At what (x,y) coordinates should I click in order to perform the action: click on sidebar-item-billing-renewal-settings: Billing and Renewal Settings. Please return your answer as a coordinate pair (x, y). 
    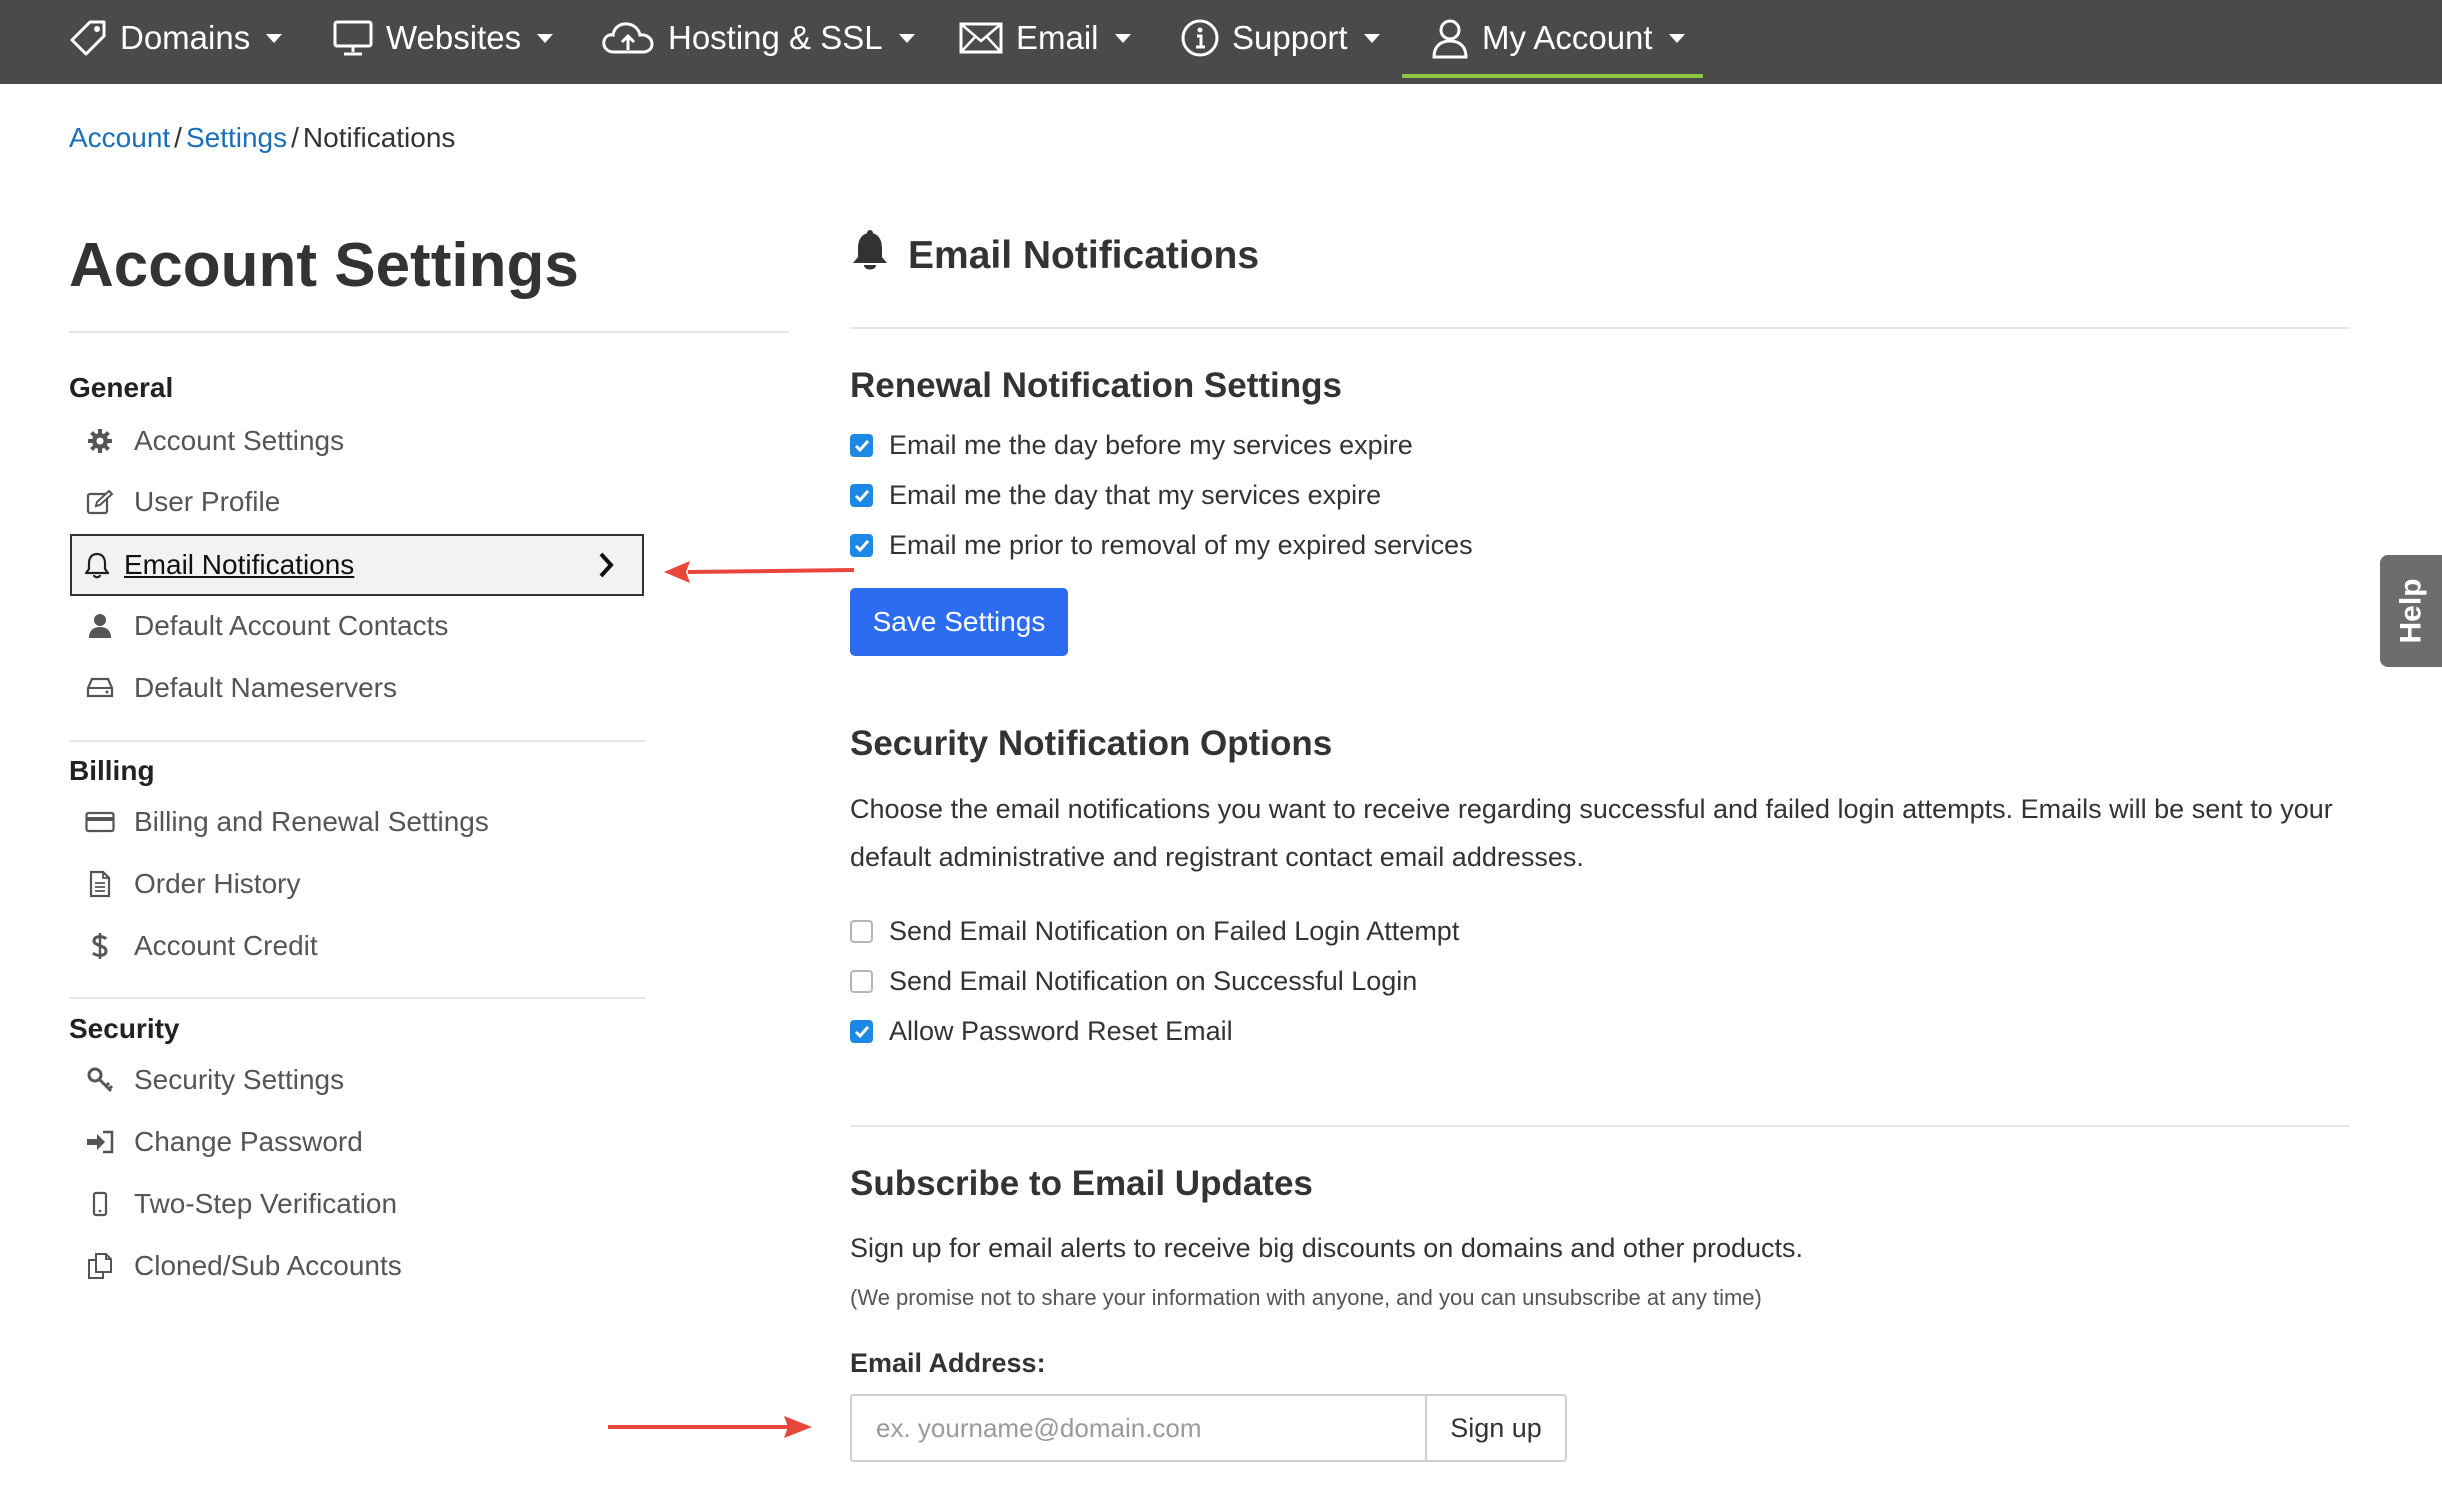
    Looking at the image, I should click on (357, 822).